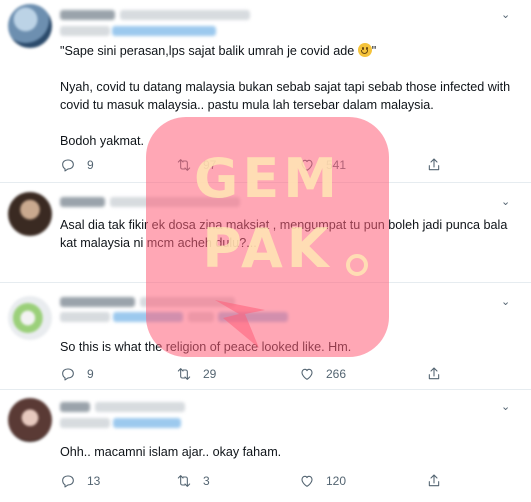 This screenshot has height=502, width=531. Describe the element at coordinates (260, 165) in the screenshot. I see `tweet-actions: 9 97 541` at that location.